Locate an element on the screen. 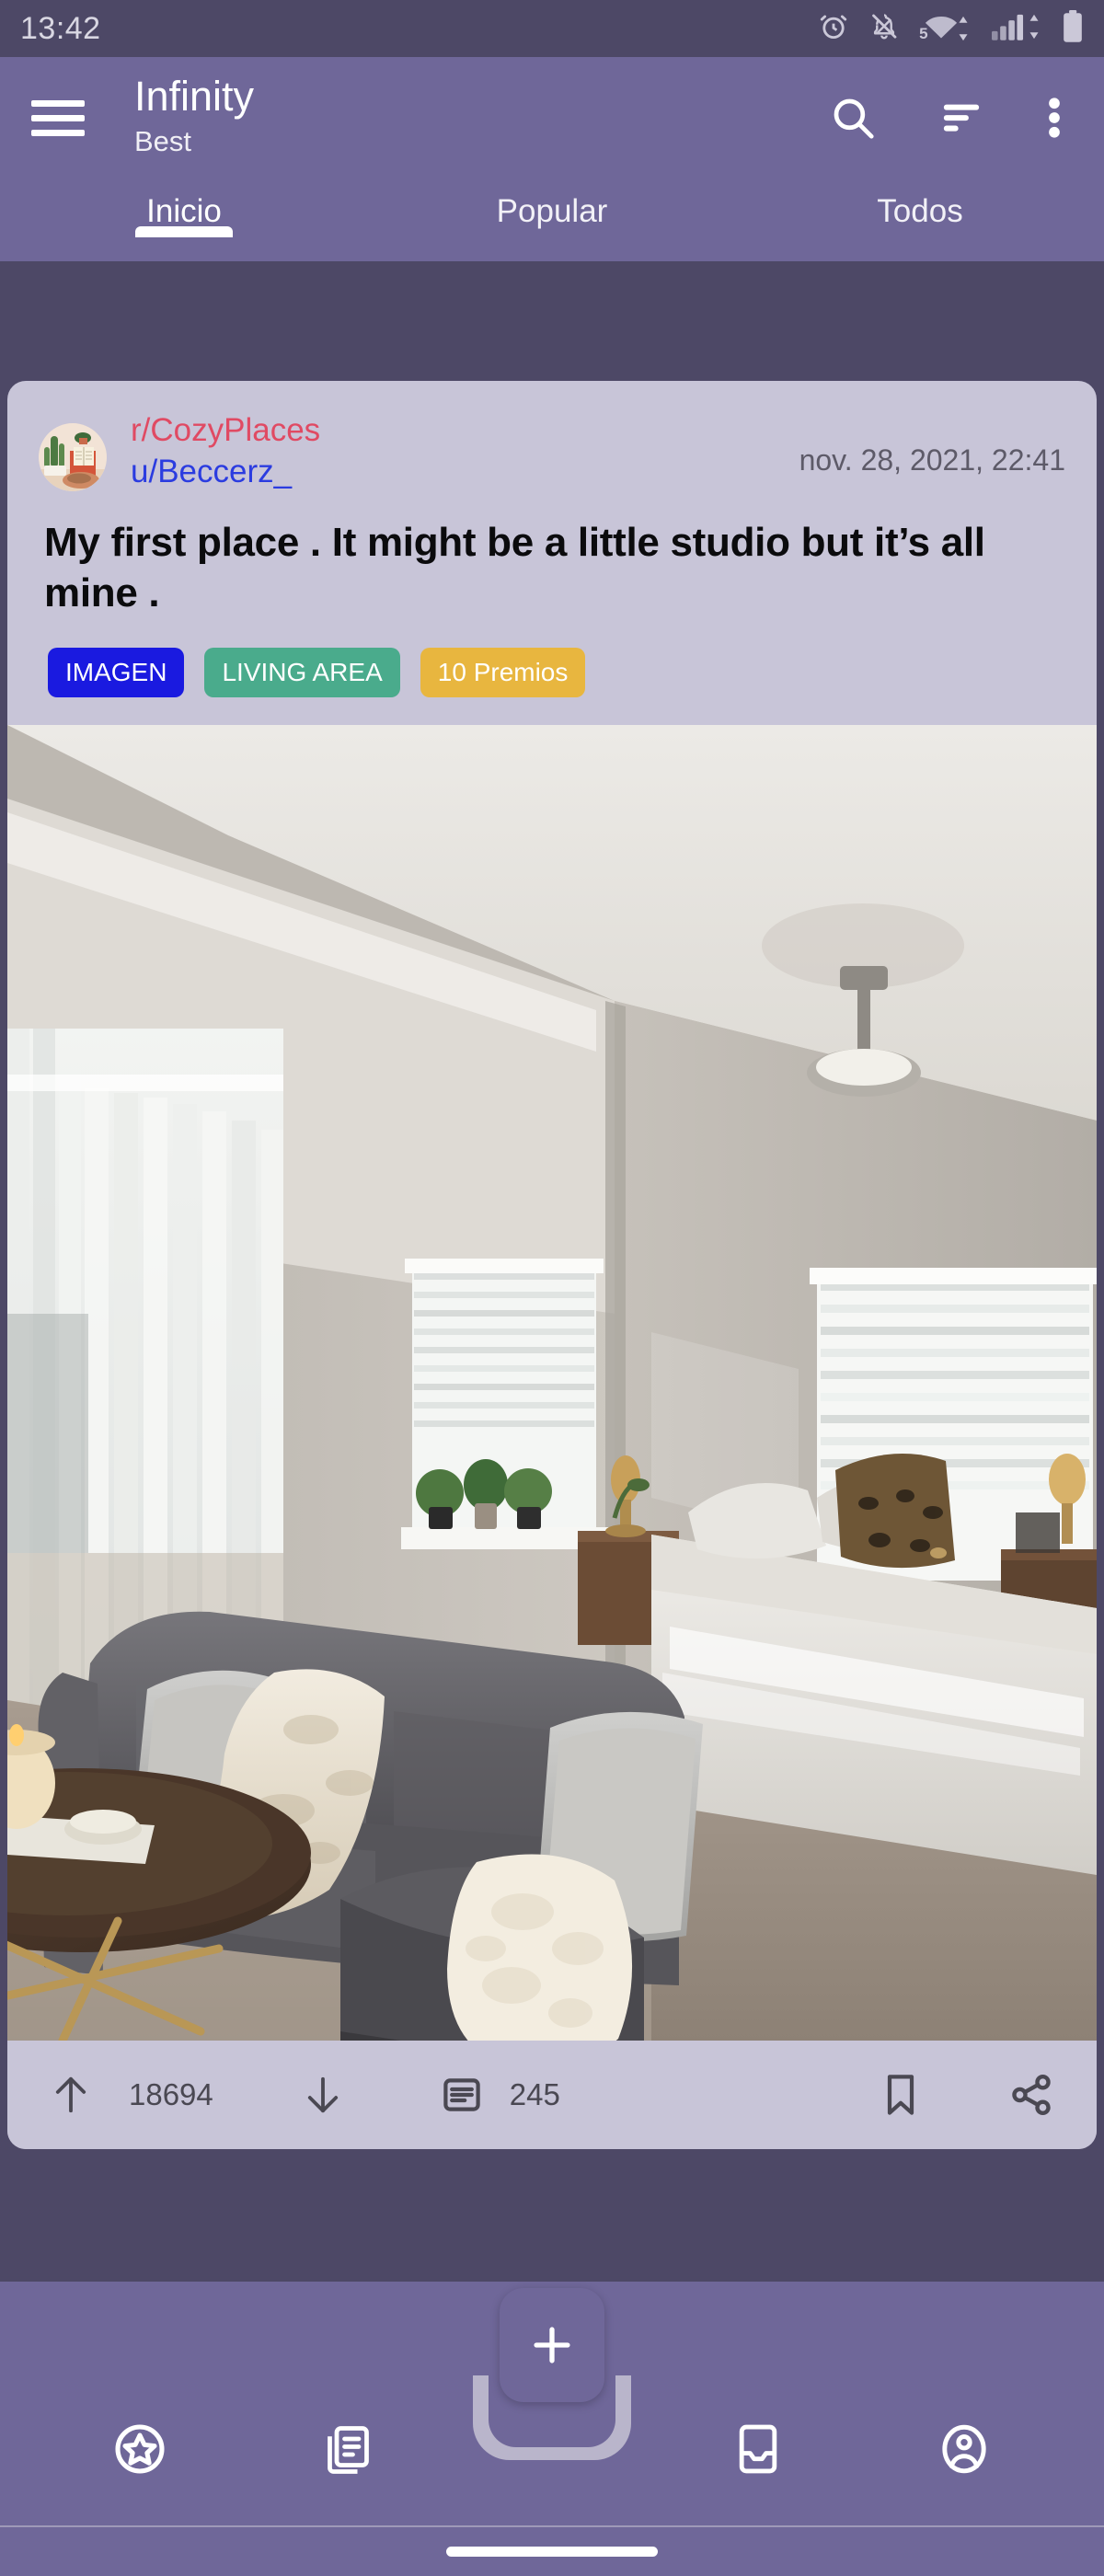 The image size is (1104, 2576). active-tab-indicator is located at coordinates (184, 231).